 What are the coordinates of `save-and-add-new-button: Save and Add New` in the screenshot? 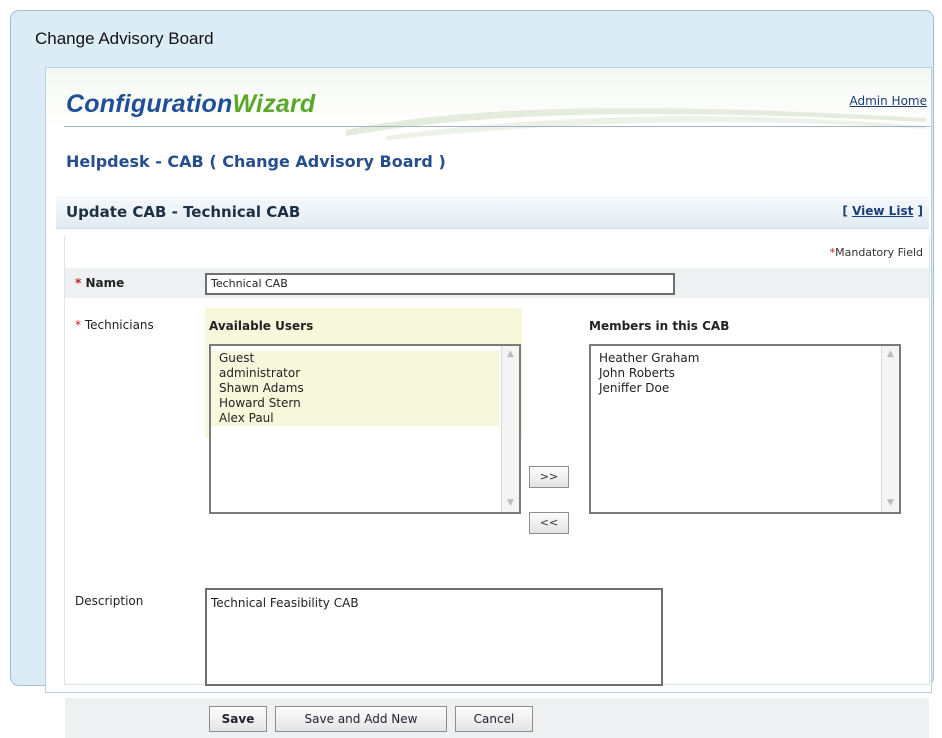 It's located at (361, 719).